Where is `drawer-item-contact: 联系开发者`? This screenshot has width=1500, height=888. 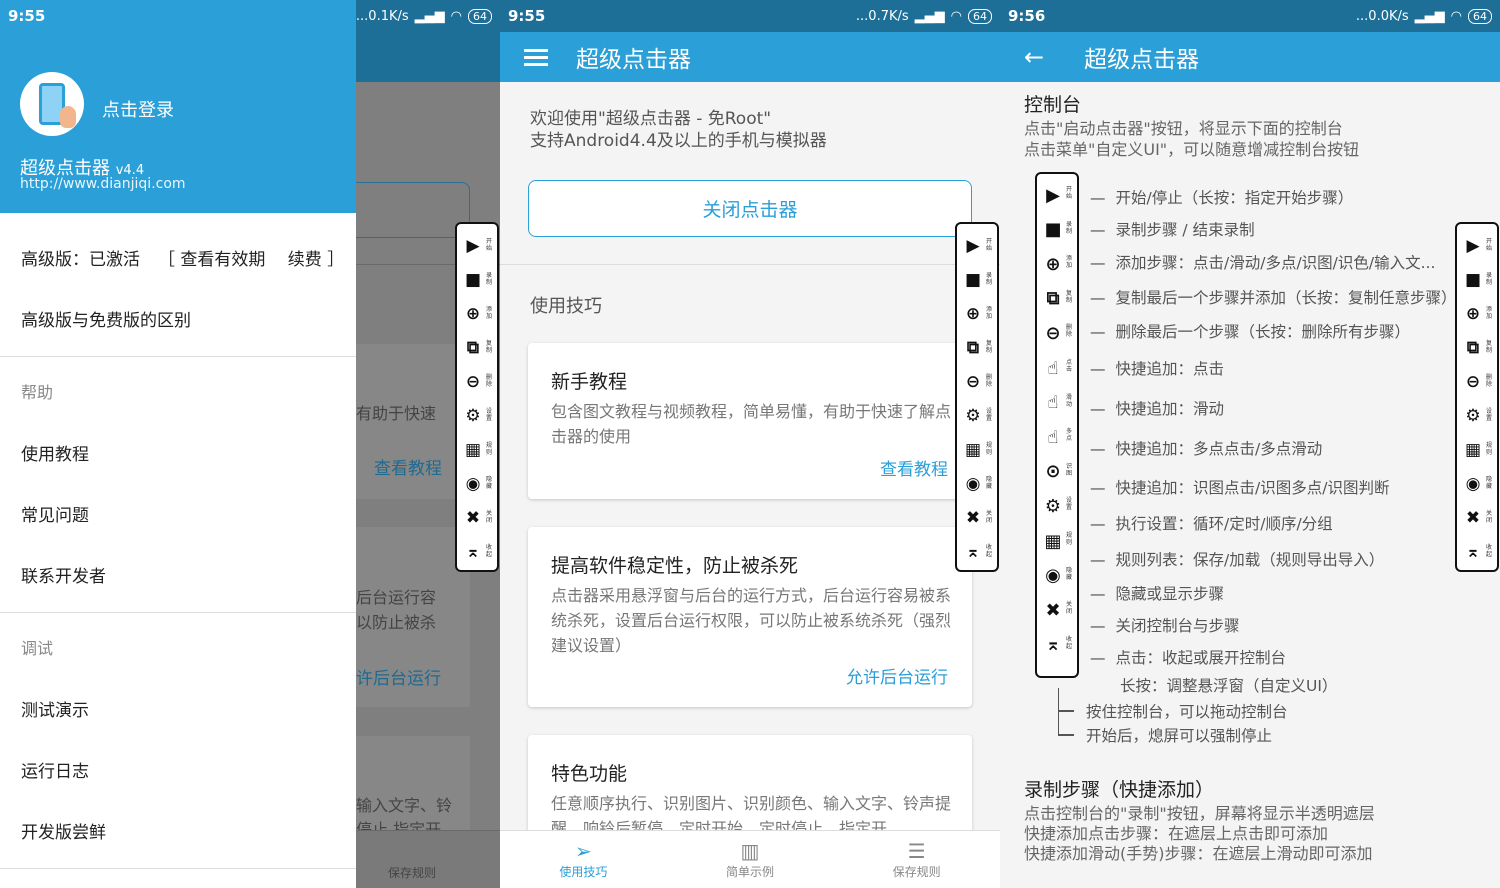
drawer-item-contact: 联系开发者 is located at coordinates (63, 574).